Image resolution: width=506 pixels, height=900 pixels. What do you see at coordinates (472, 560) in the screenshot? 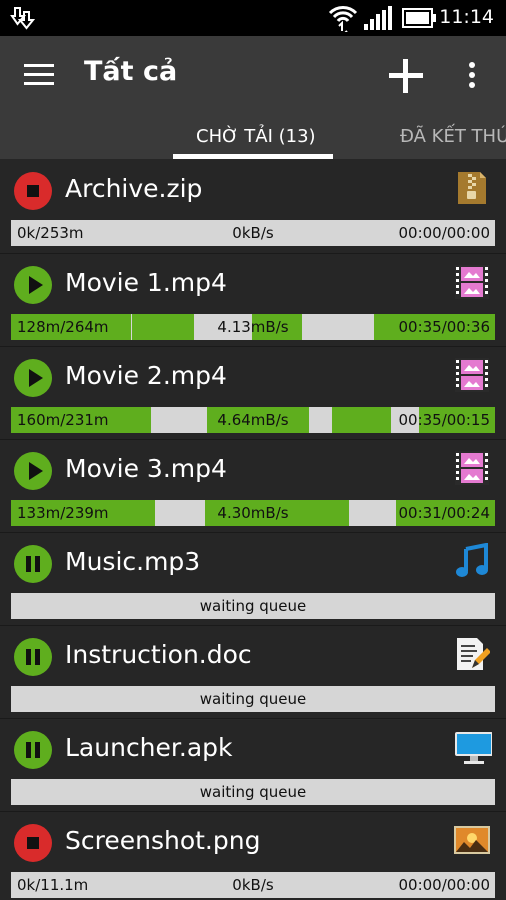
I see `music-note-icon` at bounding box center [472, 560].